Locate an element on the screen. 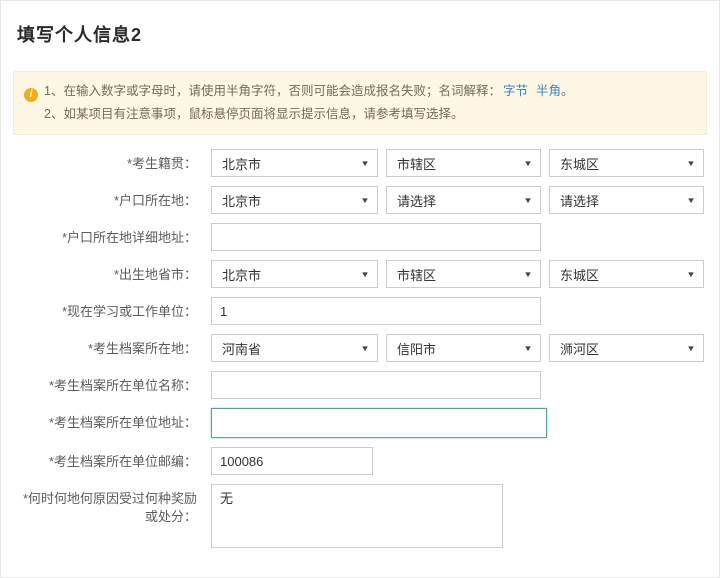 The width and height of the screenshot is (720, 578). form-row-archive-unit-address: *考生档案所在单位地址： is located at coordinates (360, 423).